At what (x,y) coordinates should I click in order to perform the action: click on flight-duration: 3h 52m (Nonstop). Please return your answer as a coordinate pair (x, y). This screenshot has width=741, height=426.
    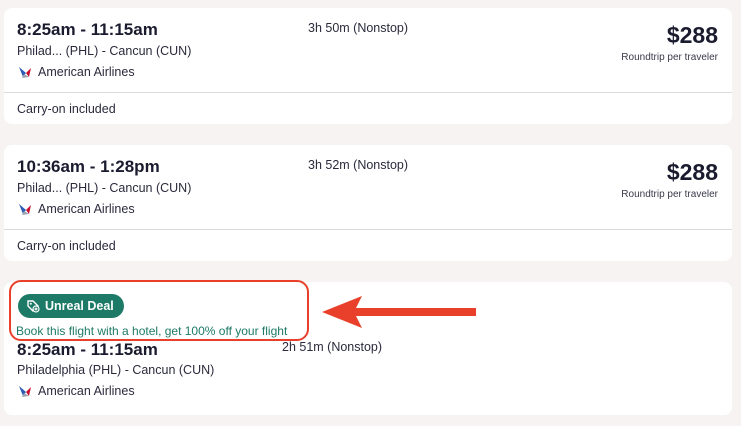
    Looking at the image, I should click on (358, 165).